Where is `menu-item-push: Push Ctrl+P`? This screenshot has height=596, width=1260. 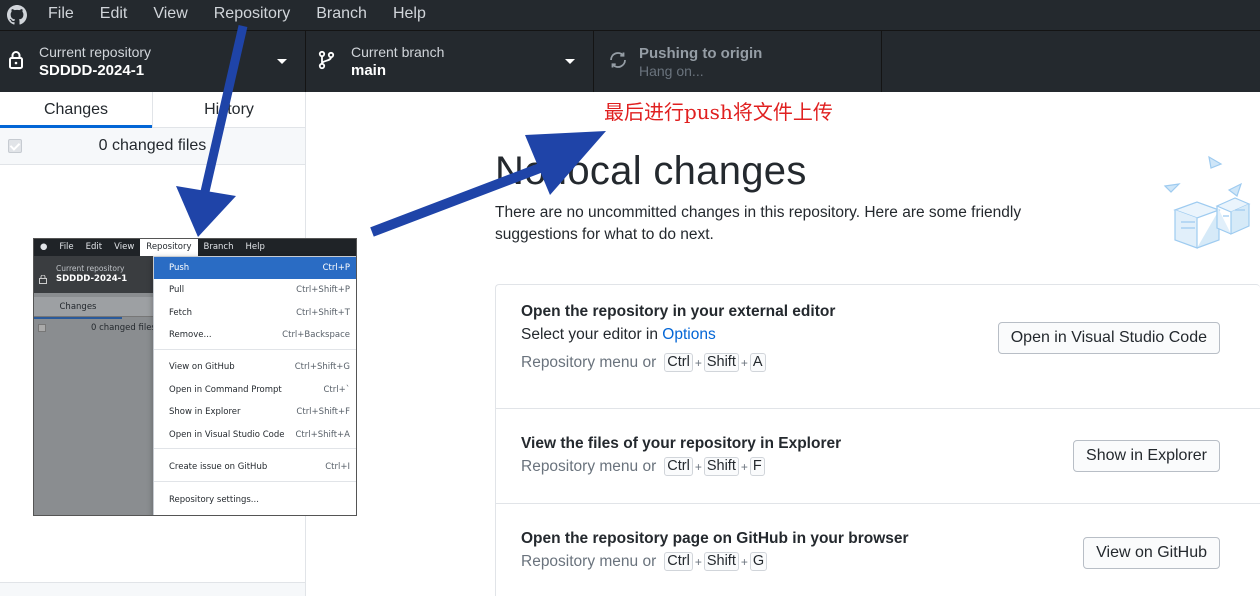
menu-item-push: Push Ctrl+P is located at coordinates (255, 268).